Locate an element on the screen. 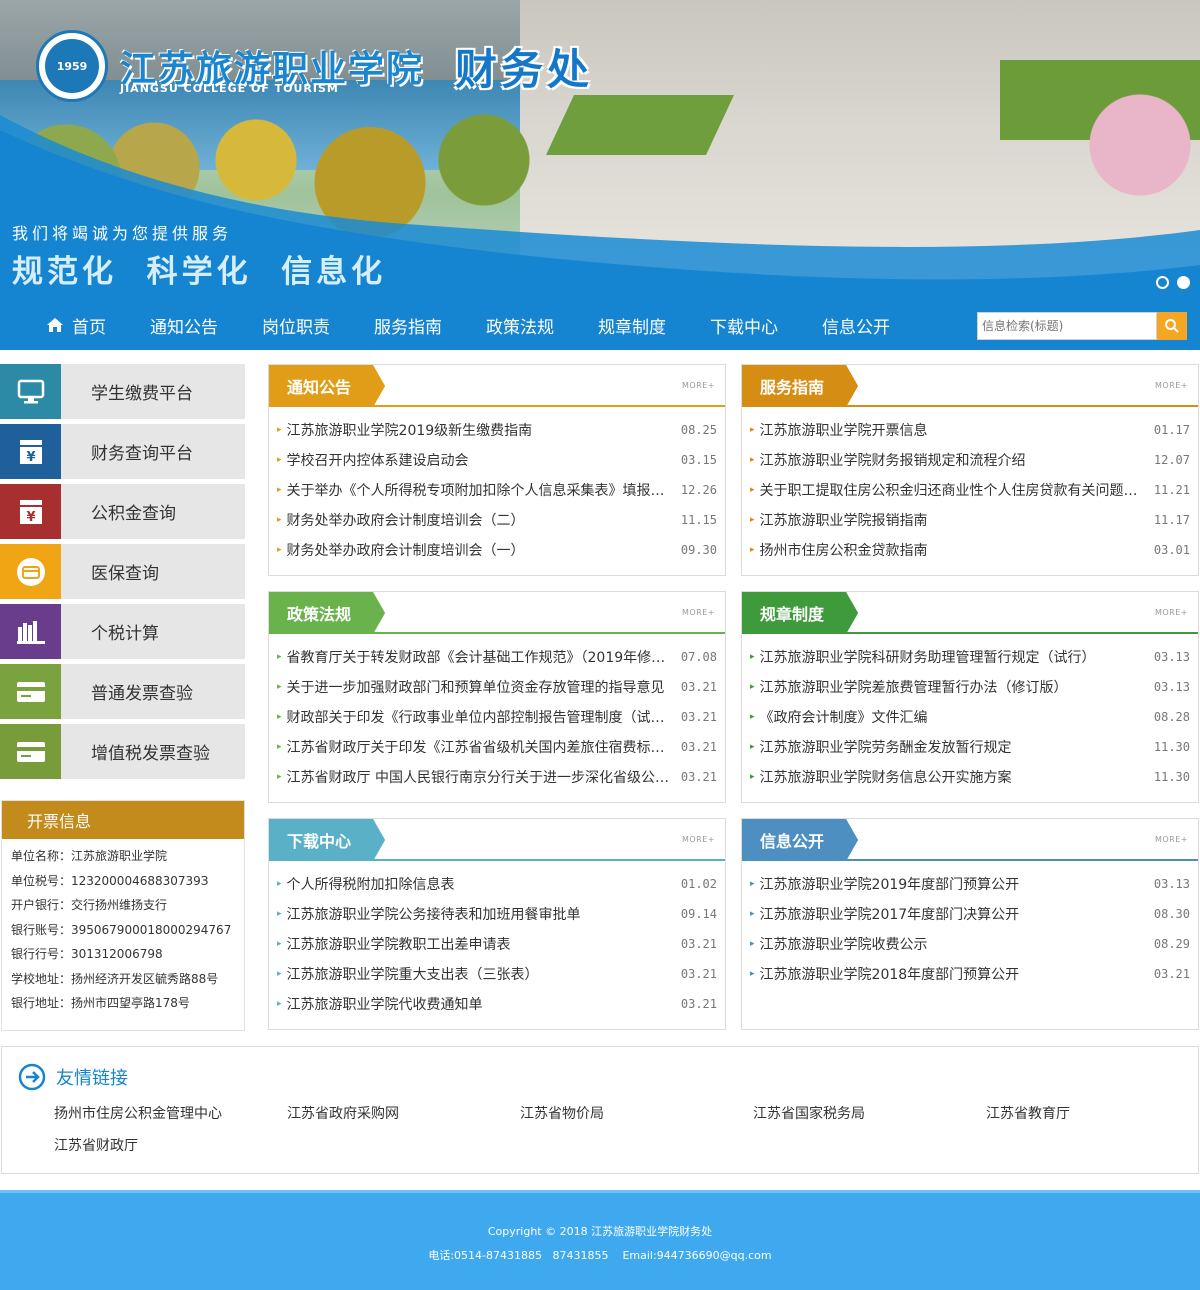 This screenshot has height=1290, width=1200. list-item: ▸ 江苏旅游职业学院差旅费管理暂行办法（修订版） 03.13 is located at coordinates (970, 687).